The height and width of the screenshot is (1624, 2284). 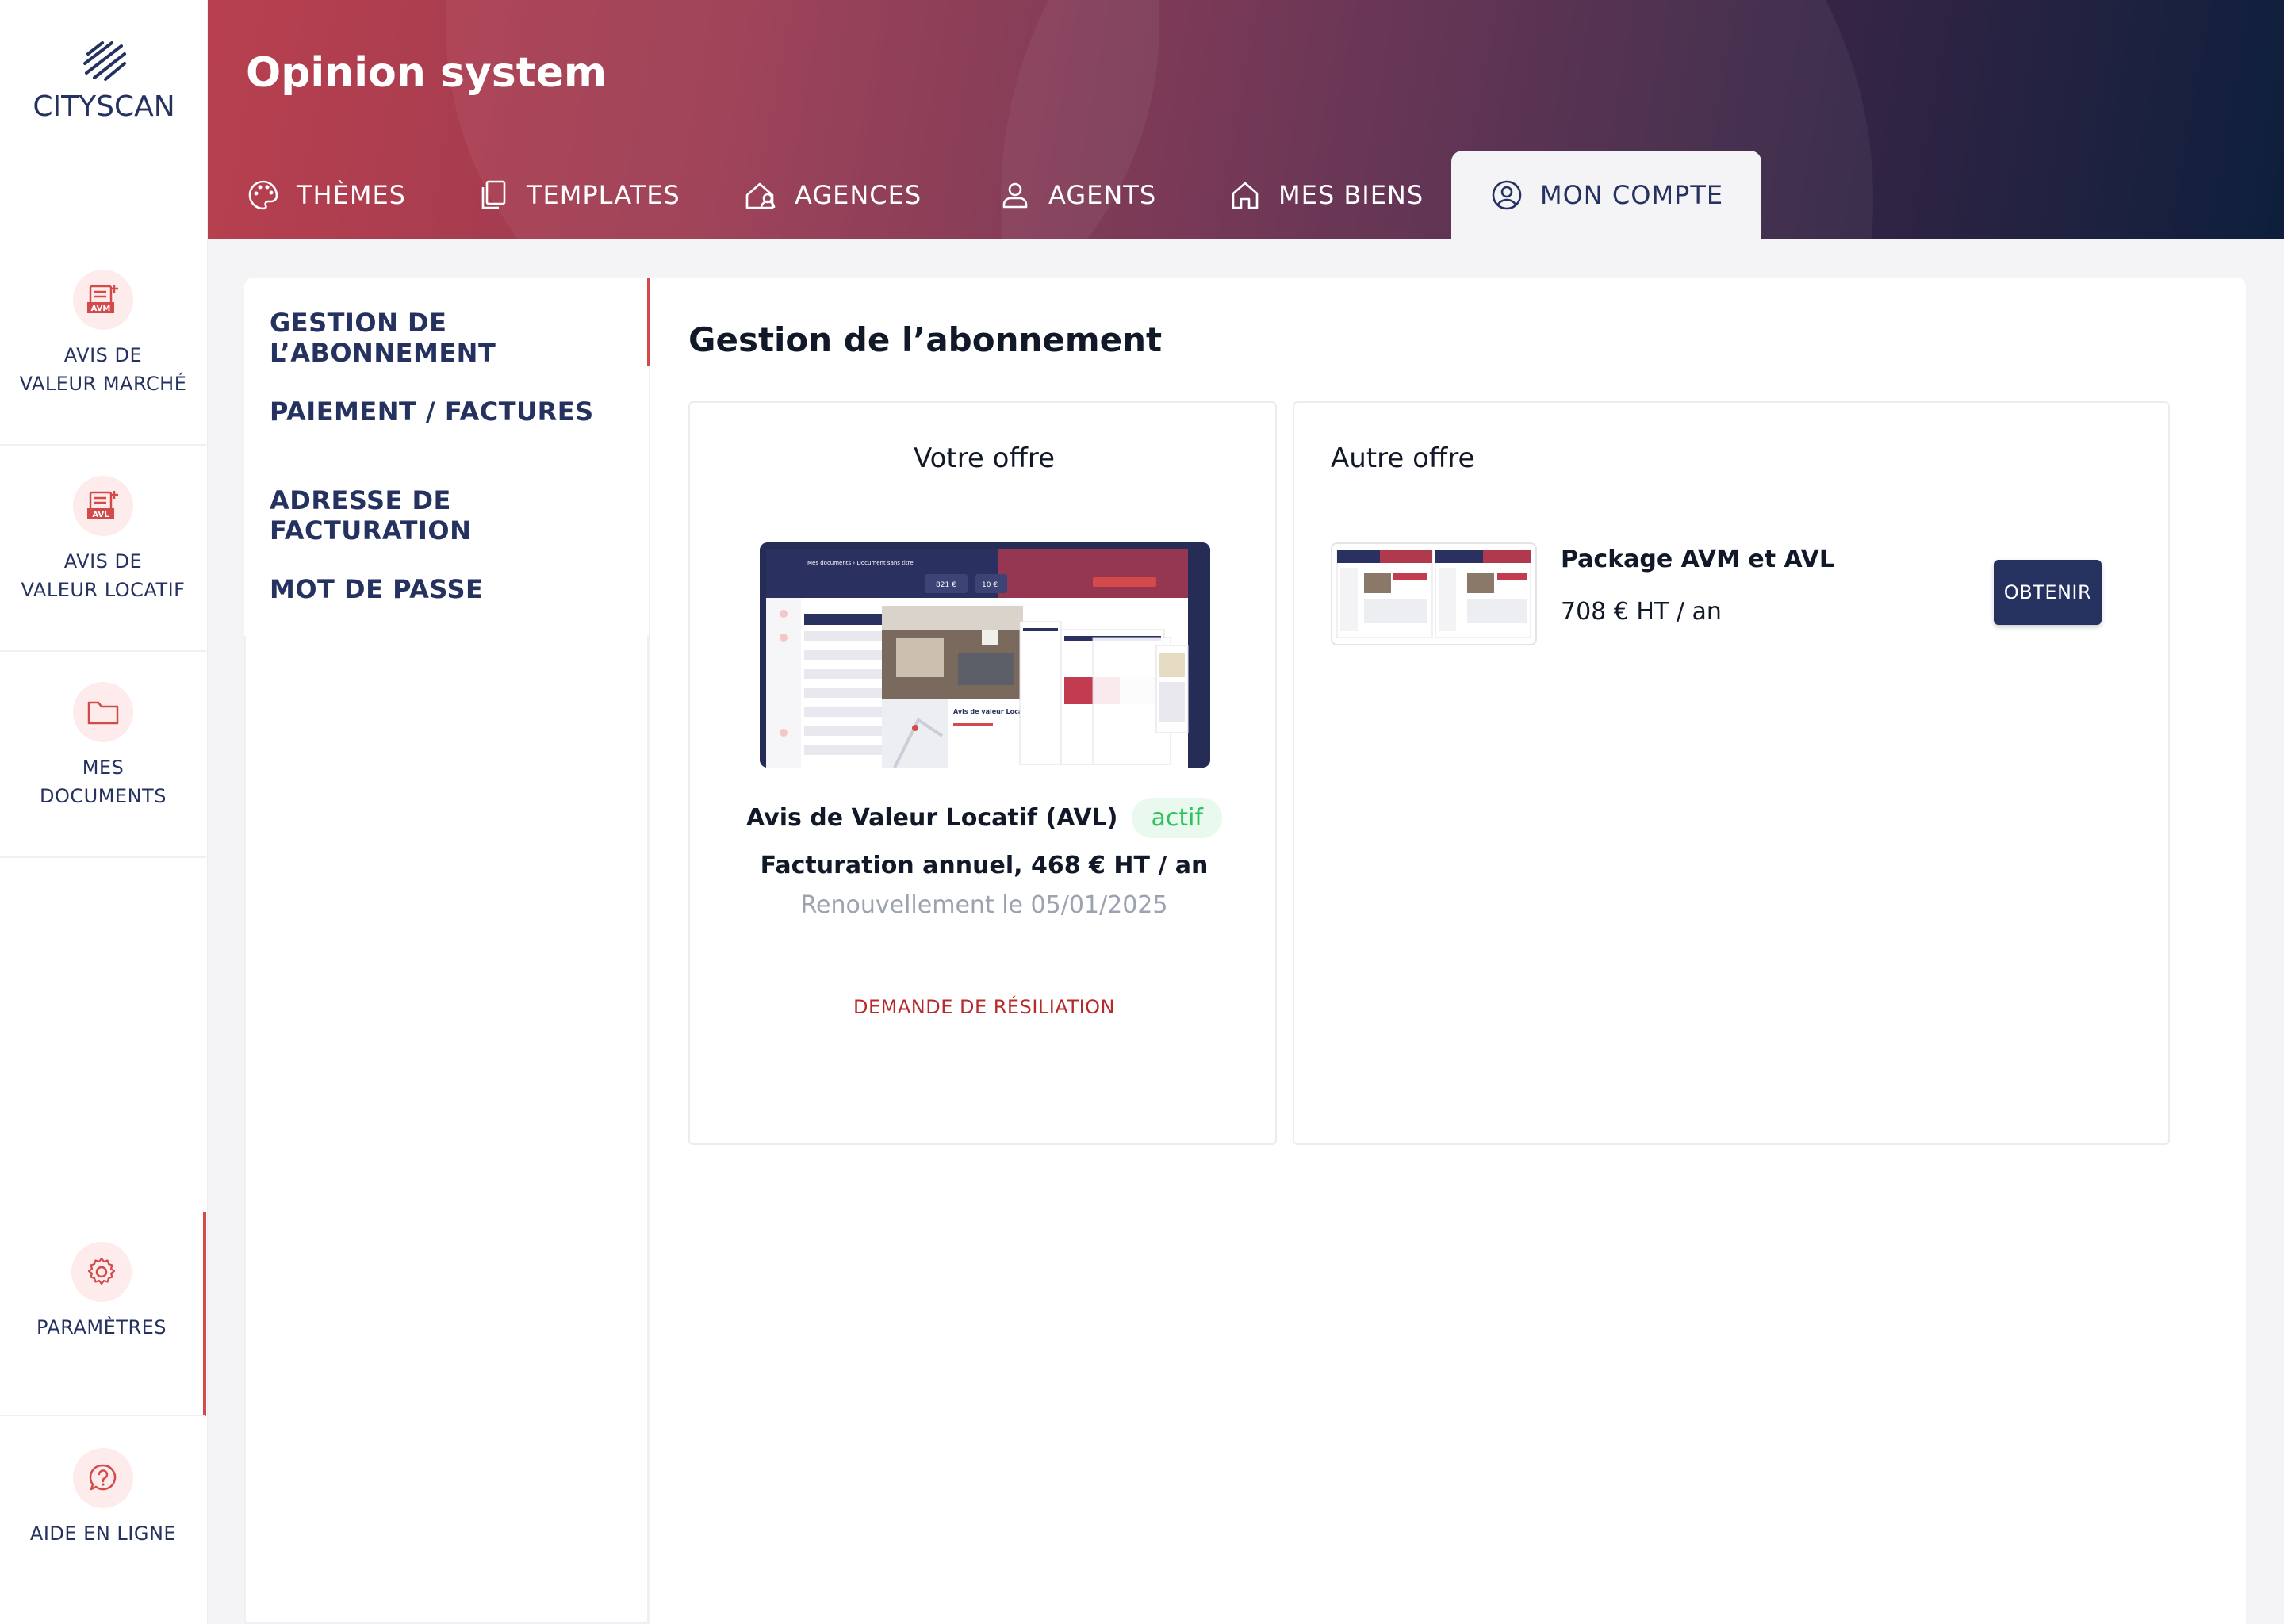 What do you see at coordinates (860, 563) in the screenshot?
I see `svg-text:Mes documents › Document sans: Mes documents › Document sans titre` at bounding box center [860, 563].